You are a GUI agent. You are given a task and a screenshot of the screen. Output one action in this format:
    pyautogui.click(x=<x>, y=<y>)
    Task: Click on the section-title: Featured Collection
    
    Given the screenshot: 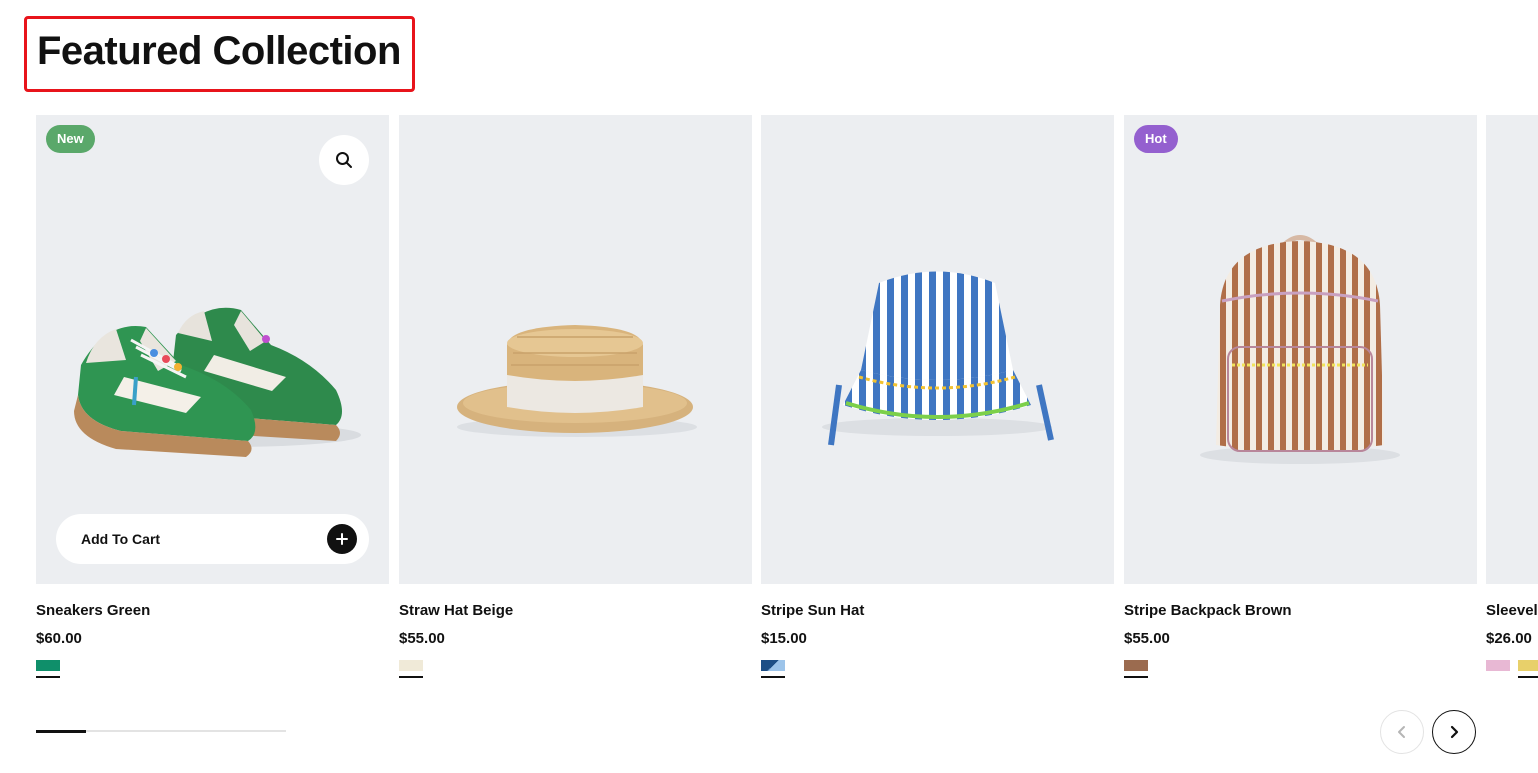 What is the action you would take?
    pyautogui.click(x=219, y=51)
    